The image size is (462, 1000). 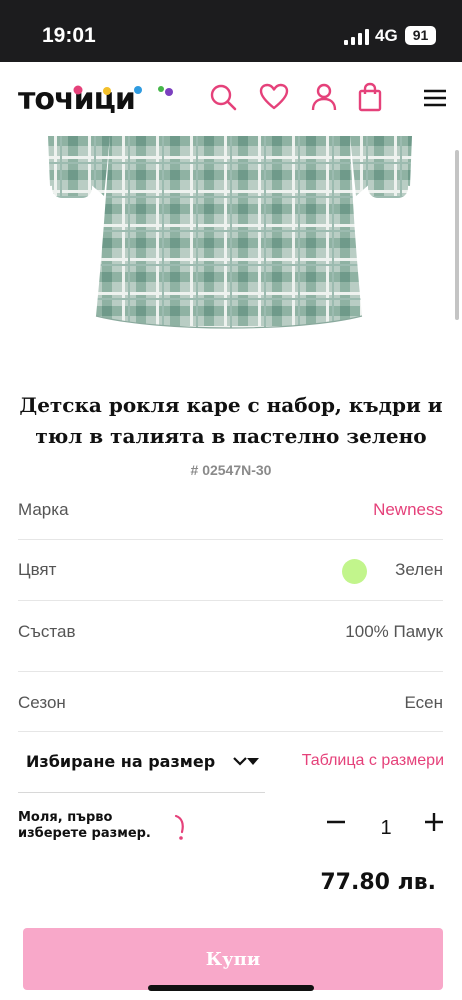 I want to click on battery-icon: 91, so click(x=420, y=35).